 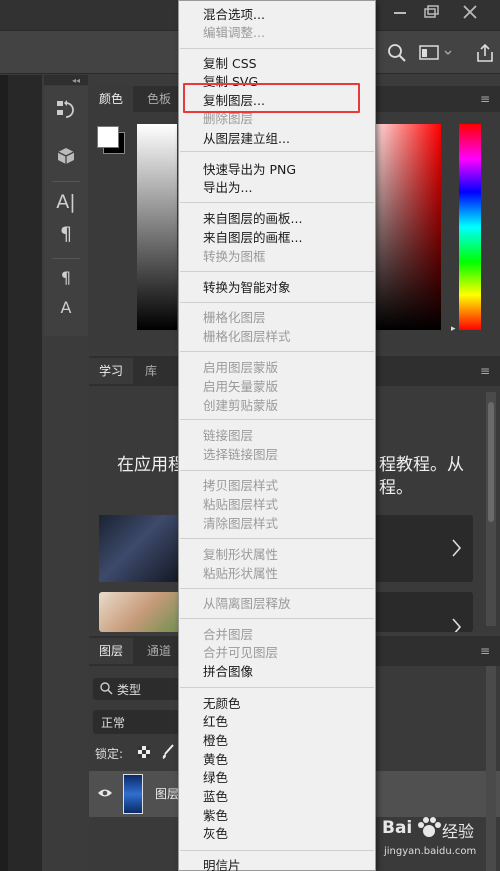 What do you see at coordinates (111, 99) in the screenshot?
I see `tab-color: 颜色` at bounding box center [111, 99].